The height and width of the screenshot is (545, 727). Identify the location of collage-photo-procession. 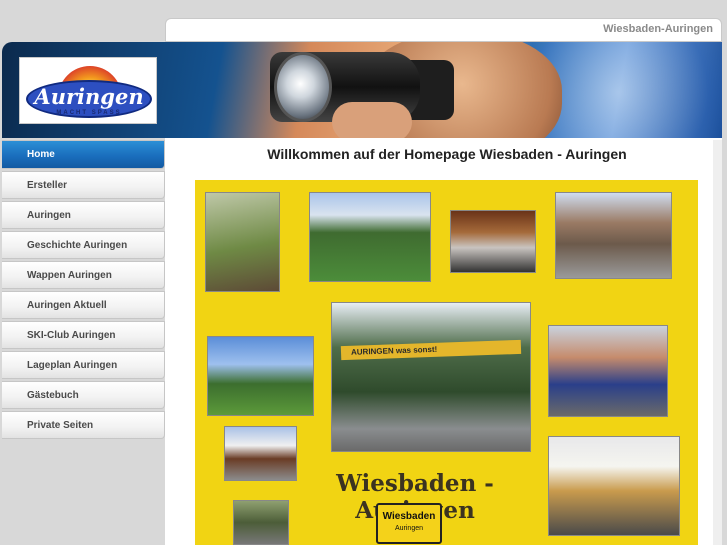
(261, 522).